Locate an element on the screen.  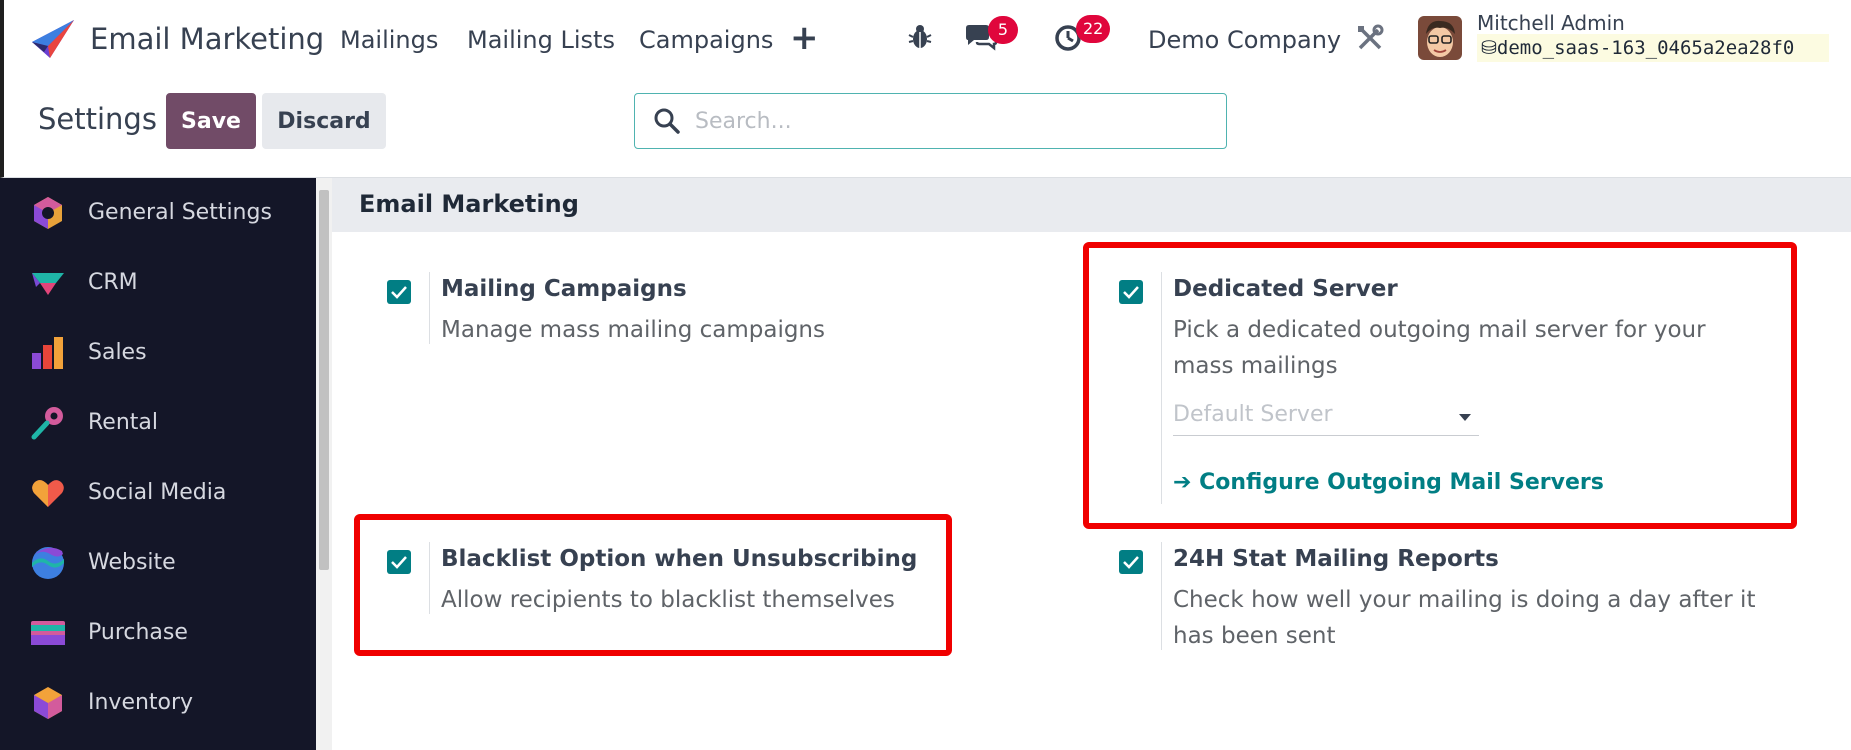
rental-icon is located at coordinates (47, 423).